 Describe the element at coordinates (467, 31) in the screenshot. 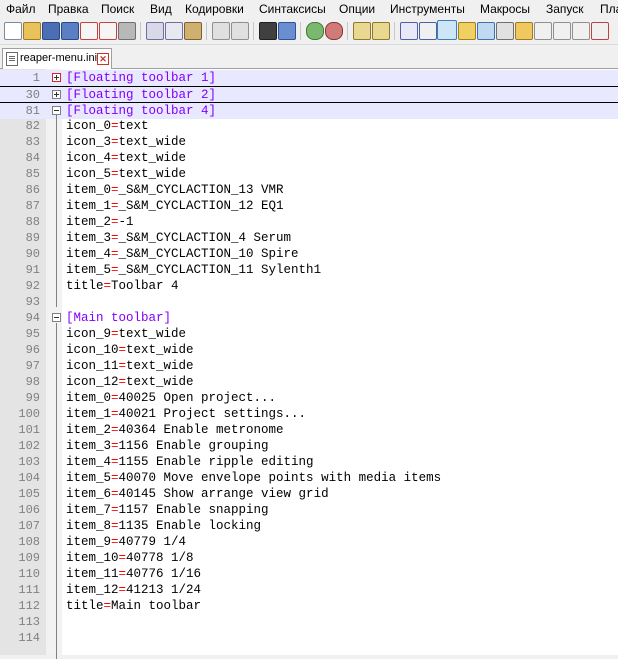

I see `language-icon` at that location.